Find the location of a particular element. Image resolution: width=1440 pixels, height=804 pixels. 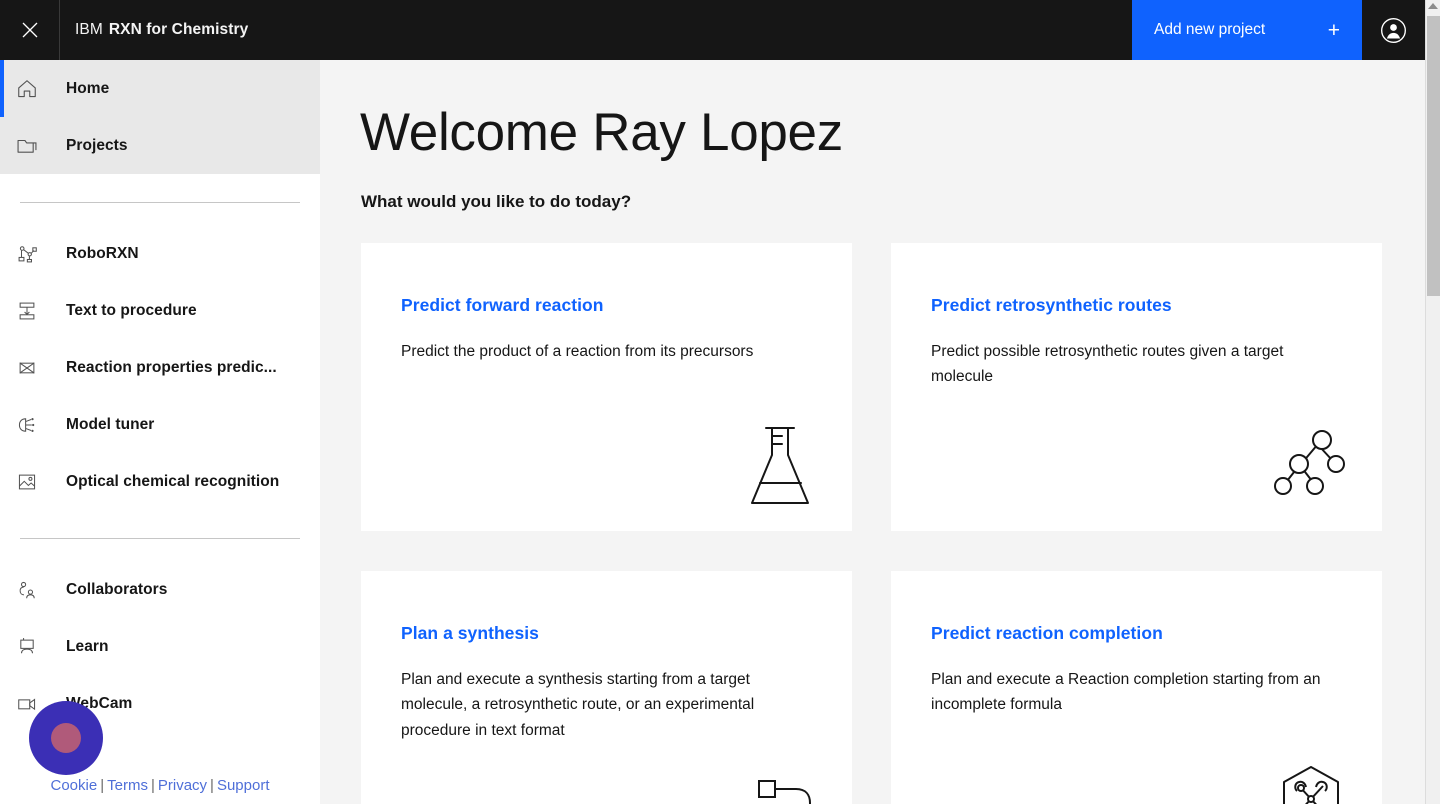

add-new-project-button: Add new project + is located at coordinates (1247, 30).